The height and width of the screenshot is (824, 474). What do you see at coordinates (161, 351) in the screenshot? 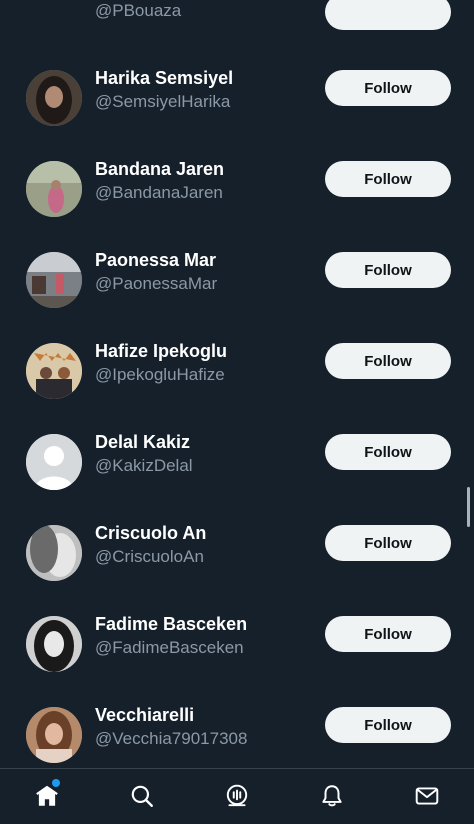
I see `user-name: Hafize Ipekoglu` at bounding box center [161, 351].